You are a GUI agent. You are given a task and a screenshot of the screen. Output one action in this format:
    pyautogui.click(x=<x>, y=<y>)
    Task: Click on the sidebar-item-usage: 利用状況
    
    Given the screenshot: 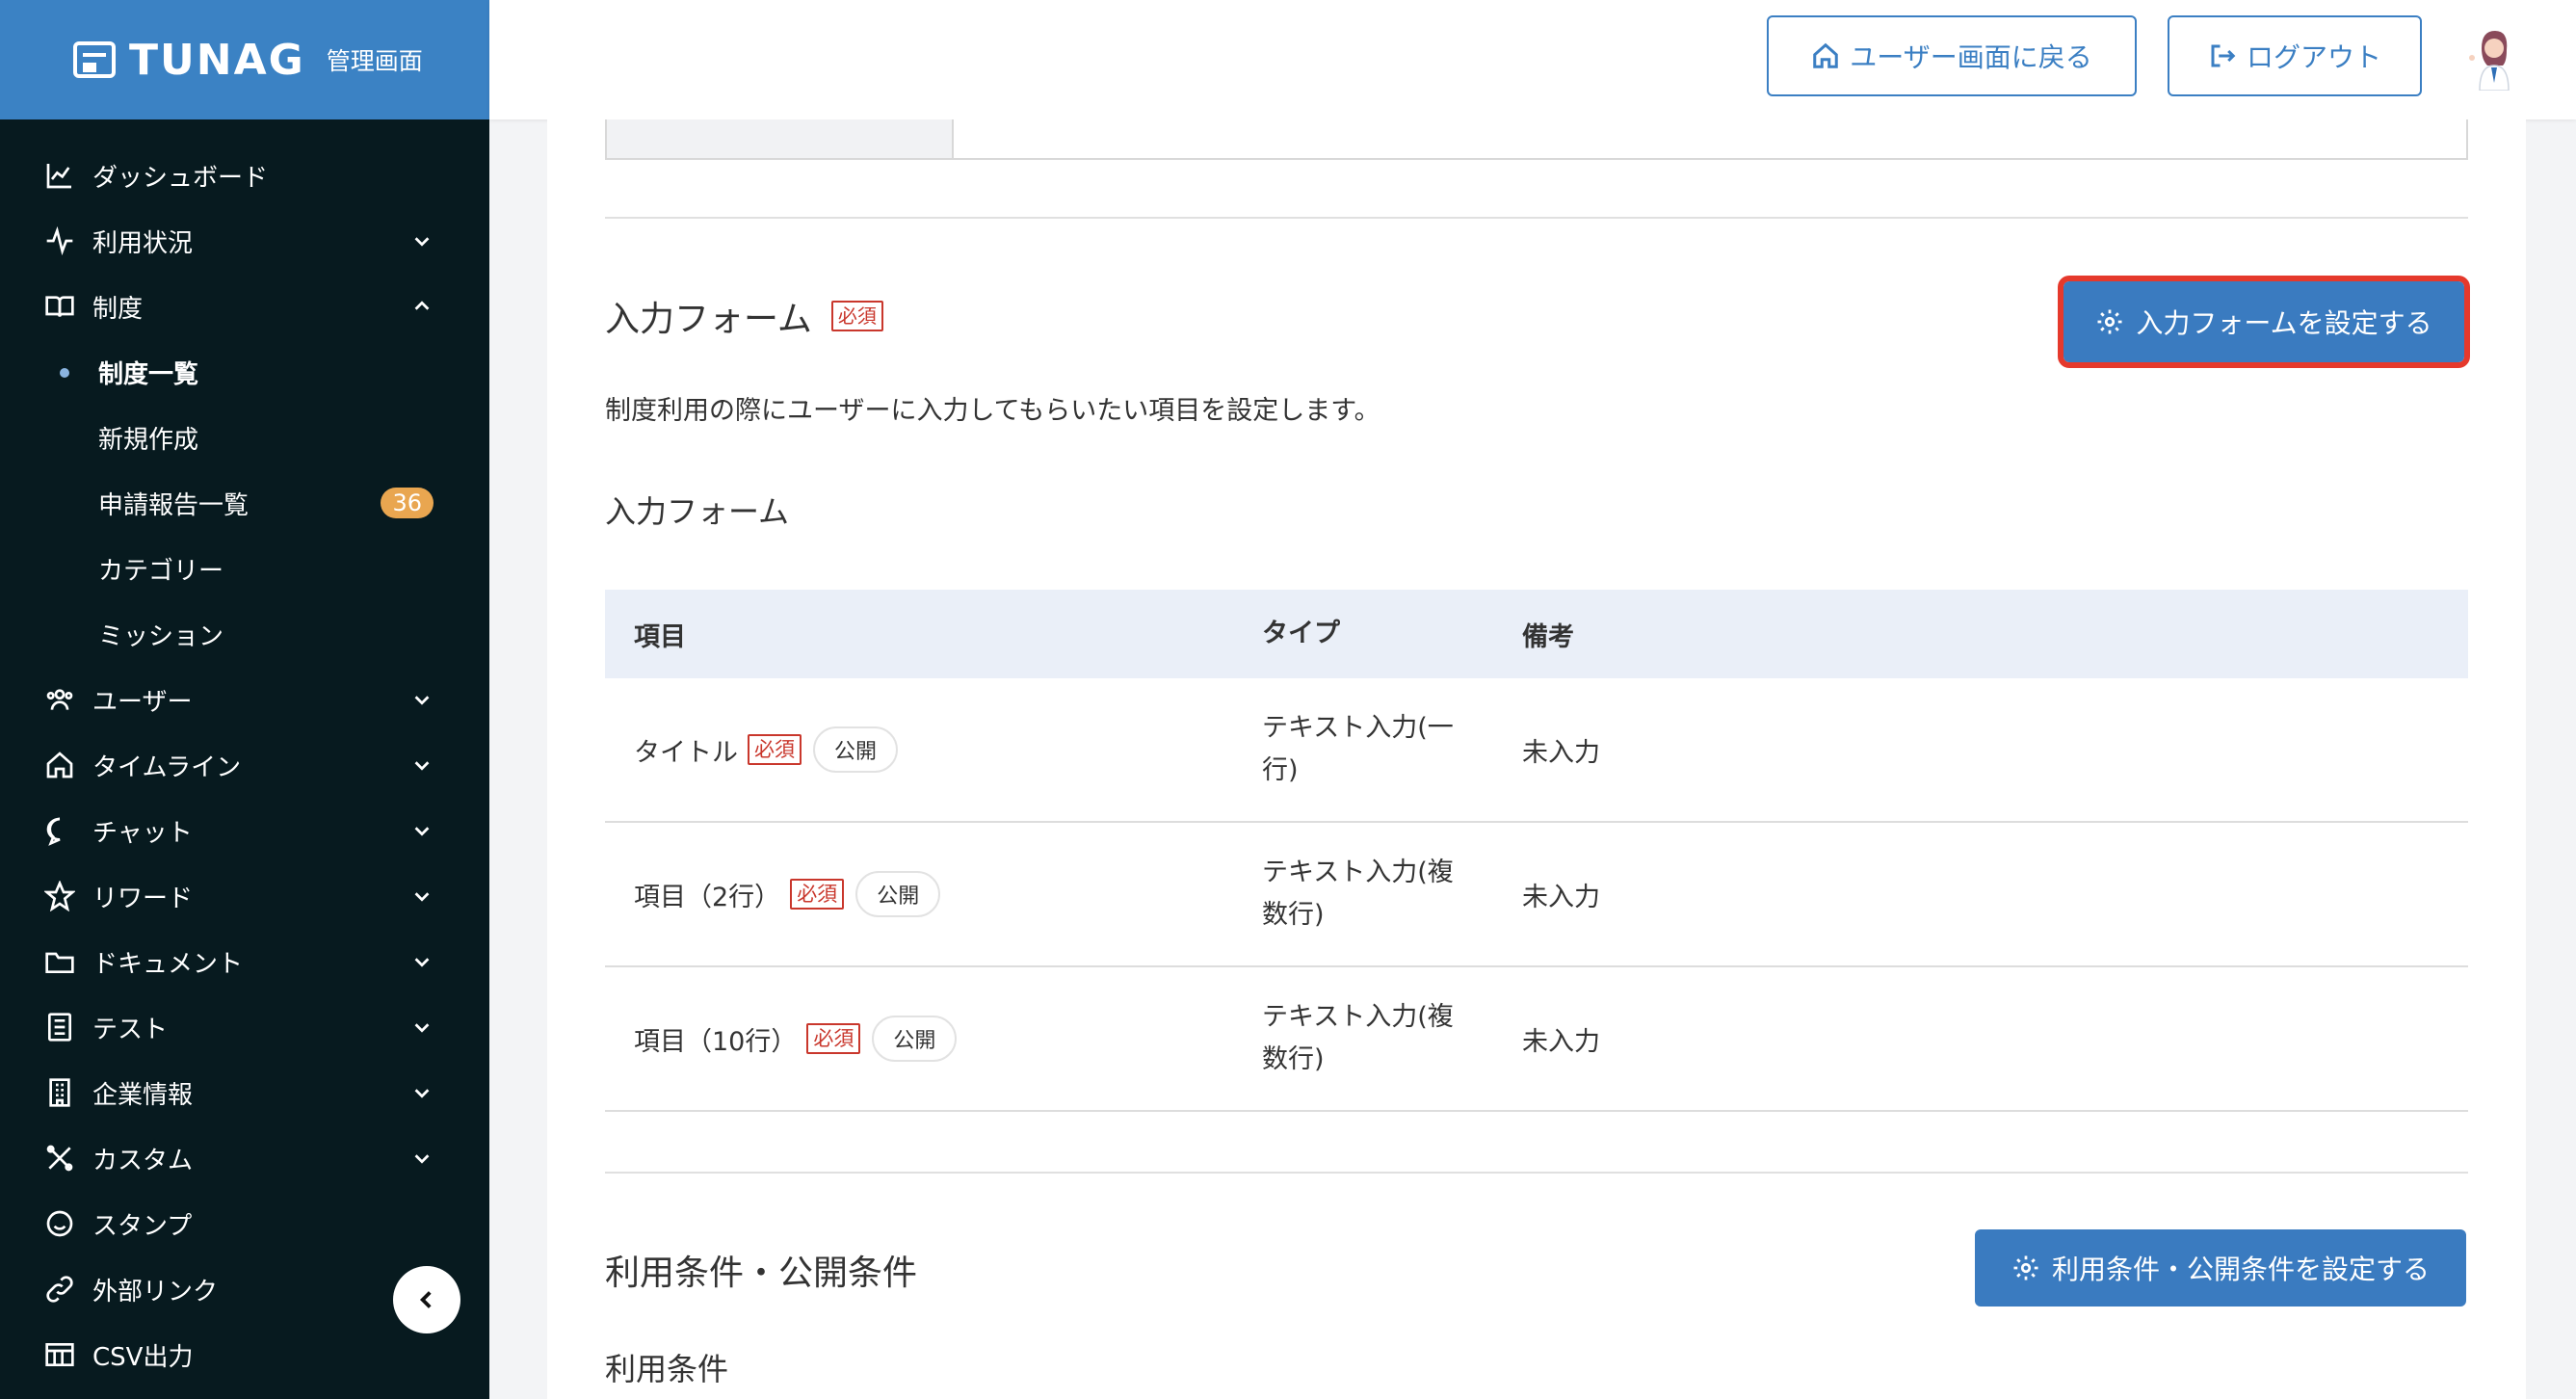 What is the action you would take?
    pyautogui.click(x=245, y=241)
    